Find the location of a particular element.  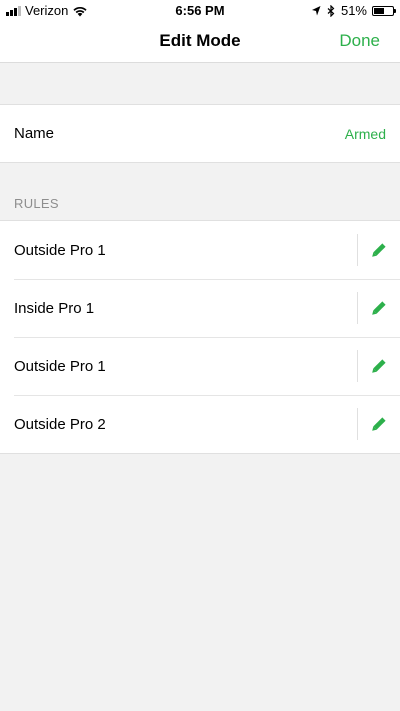

rule-row: Inside Pro 1 is located at coordinates (200, 308).